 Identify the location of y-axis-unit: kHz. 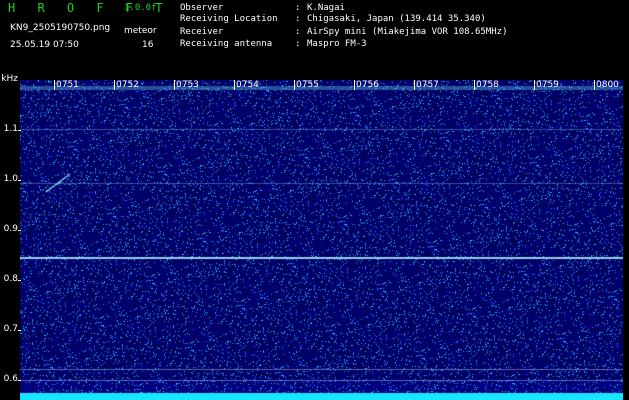
(9, 79).